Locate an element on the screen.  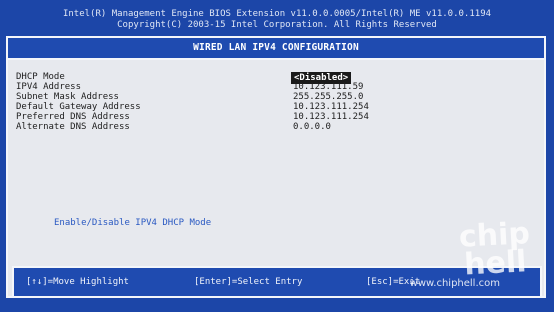
alternate-dns-value: 0.0.0.0 is located at coordinates (312, 127).